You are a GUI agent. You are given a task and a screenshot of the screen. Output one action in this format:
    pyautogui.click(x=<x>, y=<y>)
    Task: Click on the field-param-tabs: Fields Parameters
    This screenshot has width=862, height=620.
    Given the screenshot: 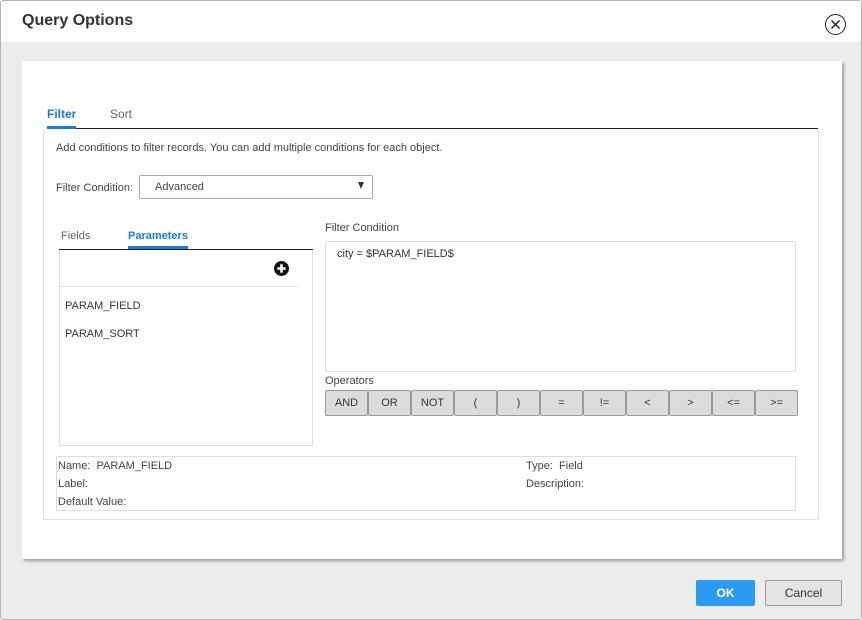 What is the action you would take?
    pyautogui.click(x=186, y=236)
    